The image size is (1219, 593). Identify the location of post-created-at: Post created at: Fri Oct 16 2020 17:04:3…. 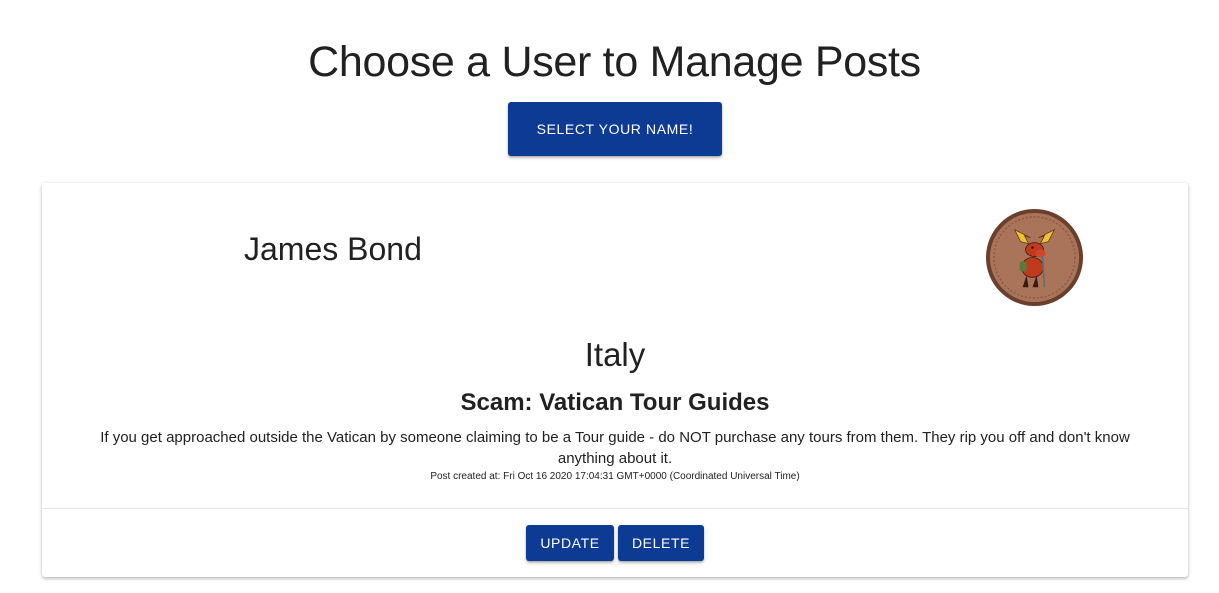
(615, 476).